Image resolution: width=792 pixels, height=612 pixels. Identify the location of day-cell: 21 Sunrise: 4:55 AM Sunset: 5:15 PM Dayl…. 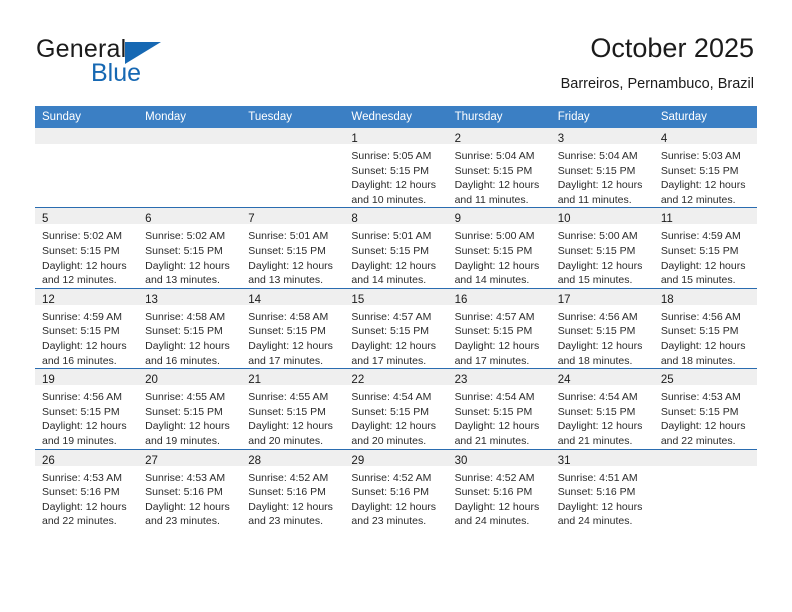
(293, 408).